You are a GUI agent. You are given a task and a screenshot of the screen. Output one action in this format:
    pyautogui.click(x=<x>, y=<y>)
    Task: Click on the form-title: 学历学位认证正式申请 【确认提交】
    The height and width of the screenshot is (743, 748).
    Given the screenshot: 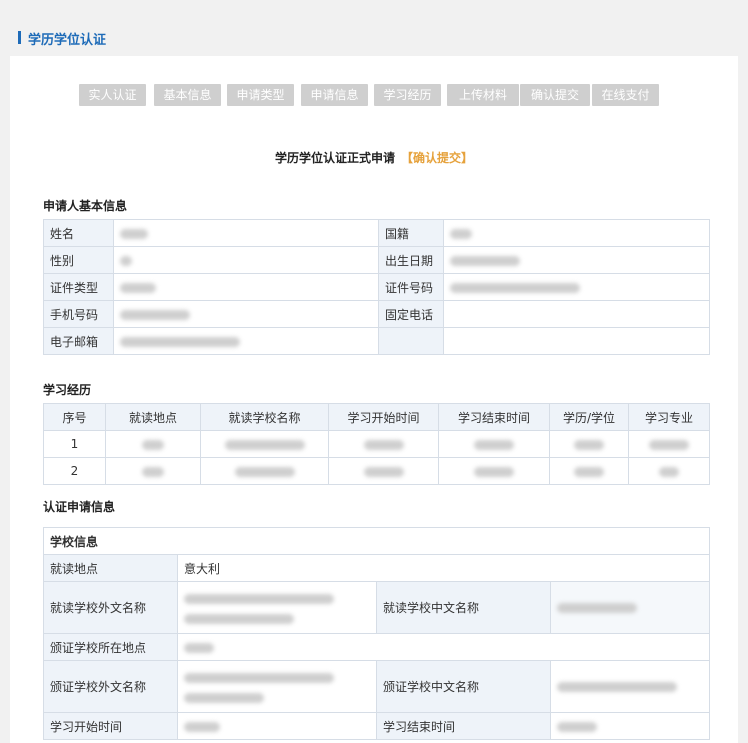 What is the action you would take?
    pyautogui.click(x=374, y=157)
    